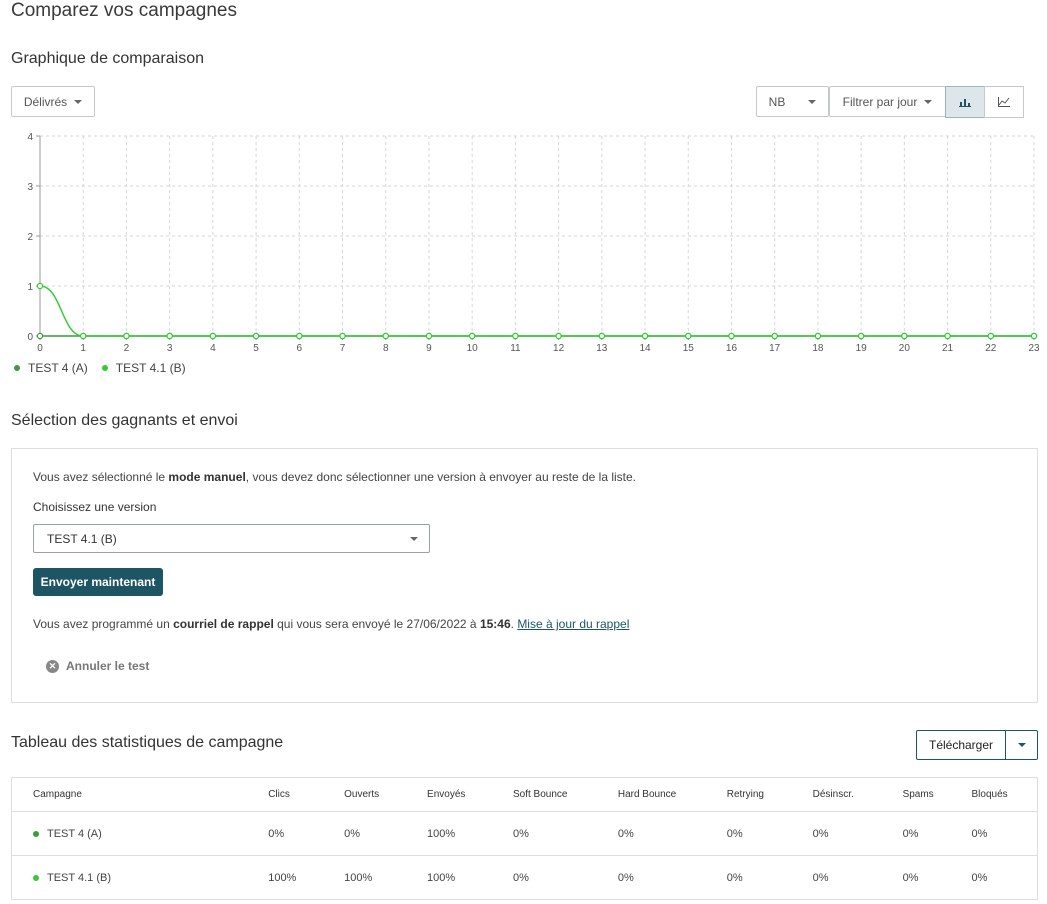  I want to click on reminder-at: à, so click(473, 624).